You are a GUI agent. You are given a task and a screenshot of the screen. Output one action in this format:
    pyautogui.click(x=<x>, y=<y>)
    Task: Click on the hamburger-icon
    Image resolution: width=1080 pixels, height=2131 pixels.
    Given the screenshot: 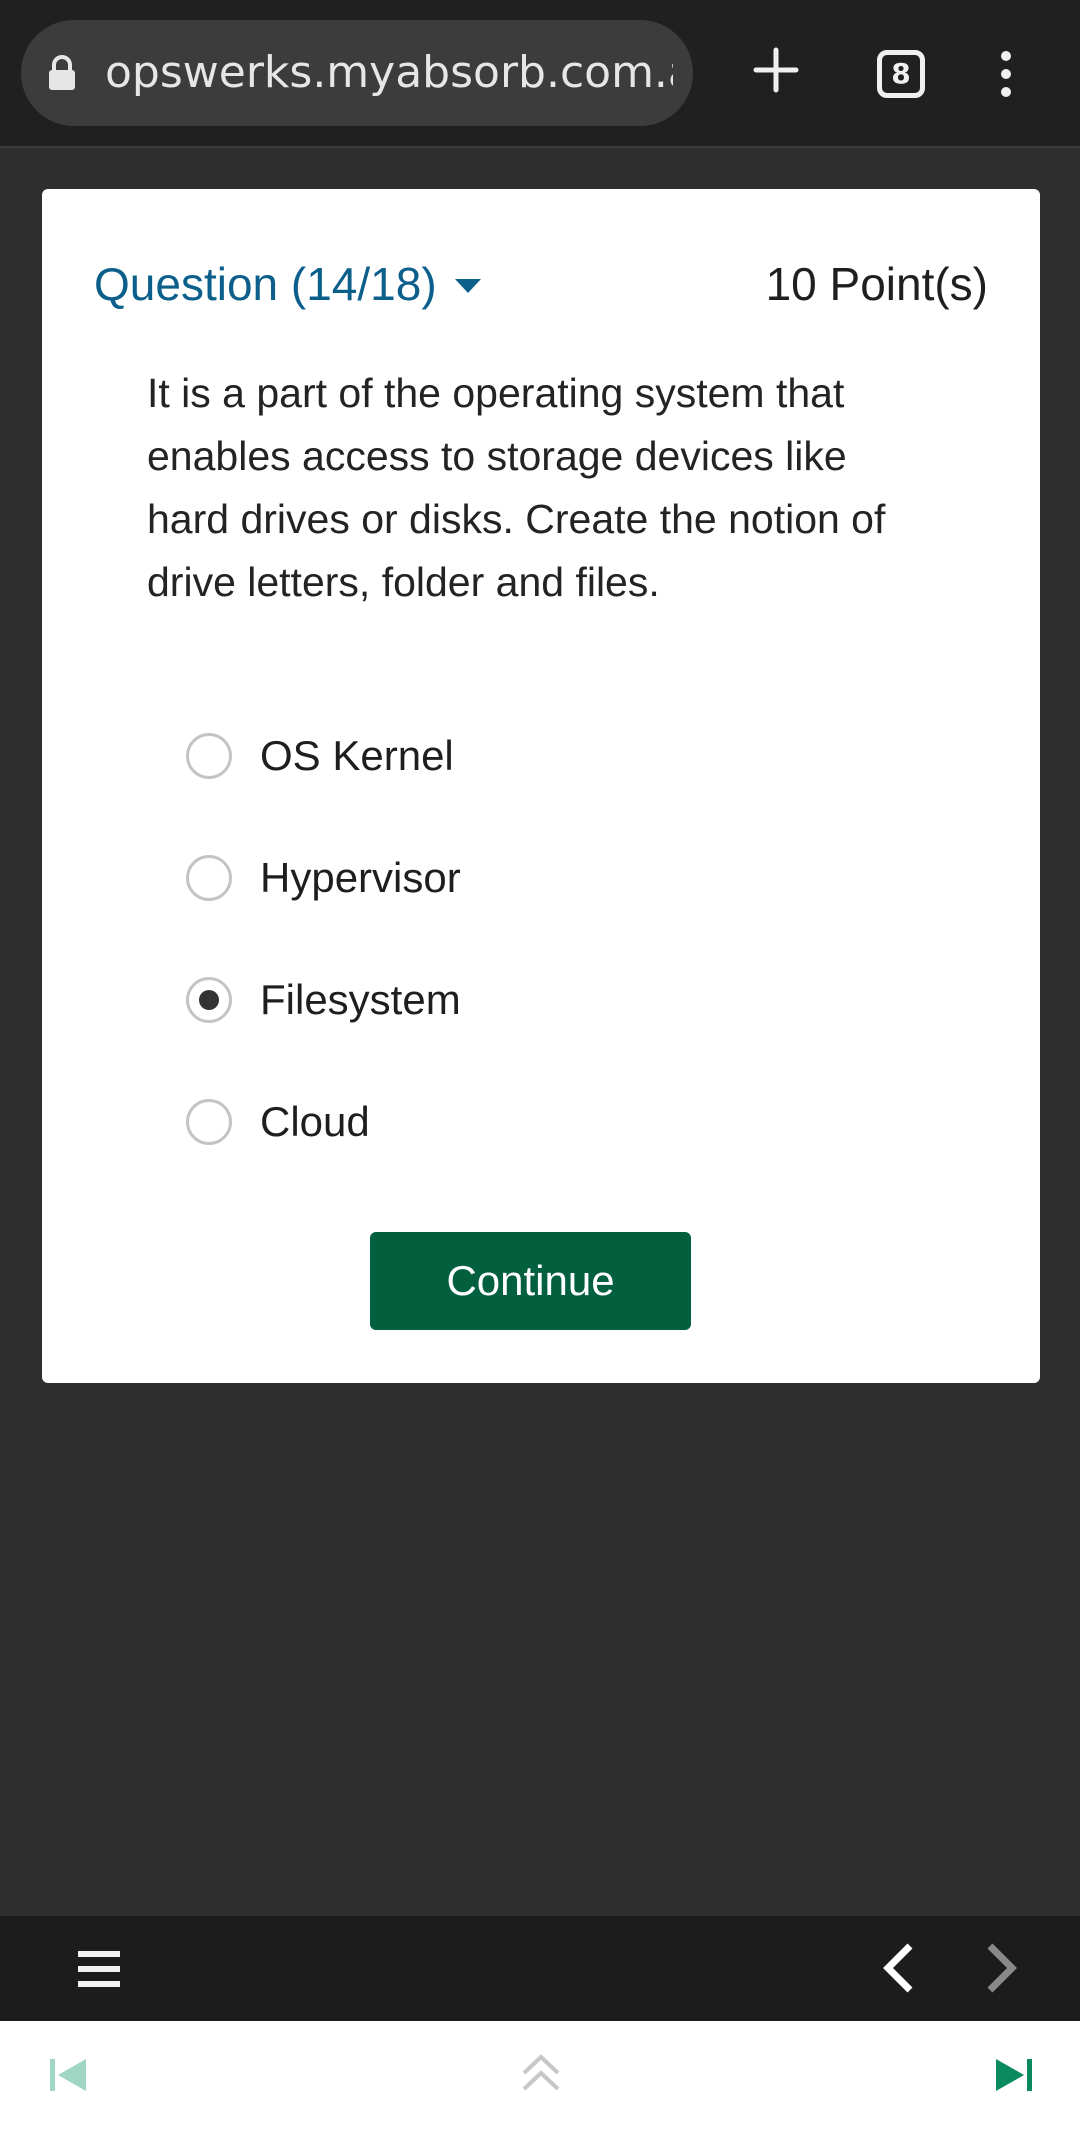 What is the action you would take?
    pyautogui.click(x=99, y=1969)
    